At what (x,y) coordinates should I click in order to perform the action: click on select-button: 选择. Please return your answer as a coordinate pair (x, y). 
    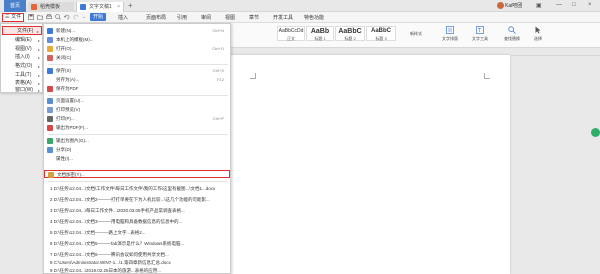
    Looking at the image, I should click on (538, 34).